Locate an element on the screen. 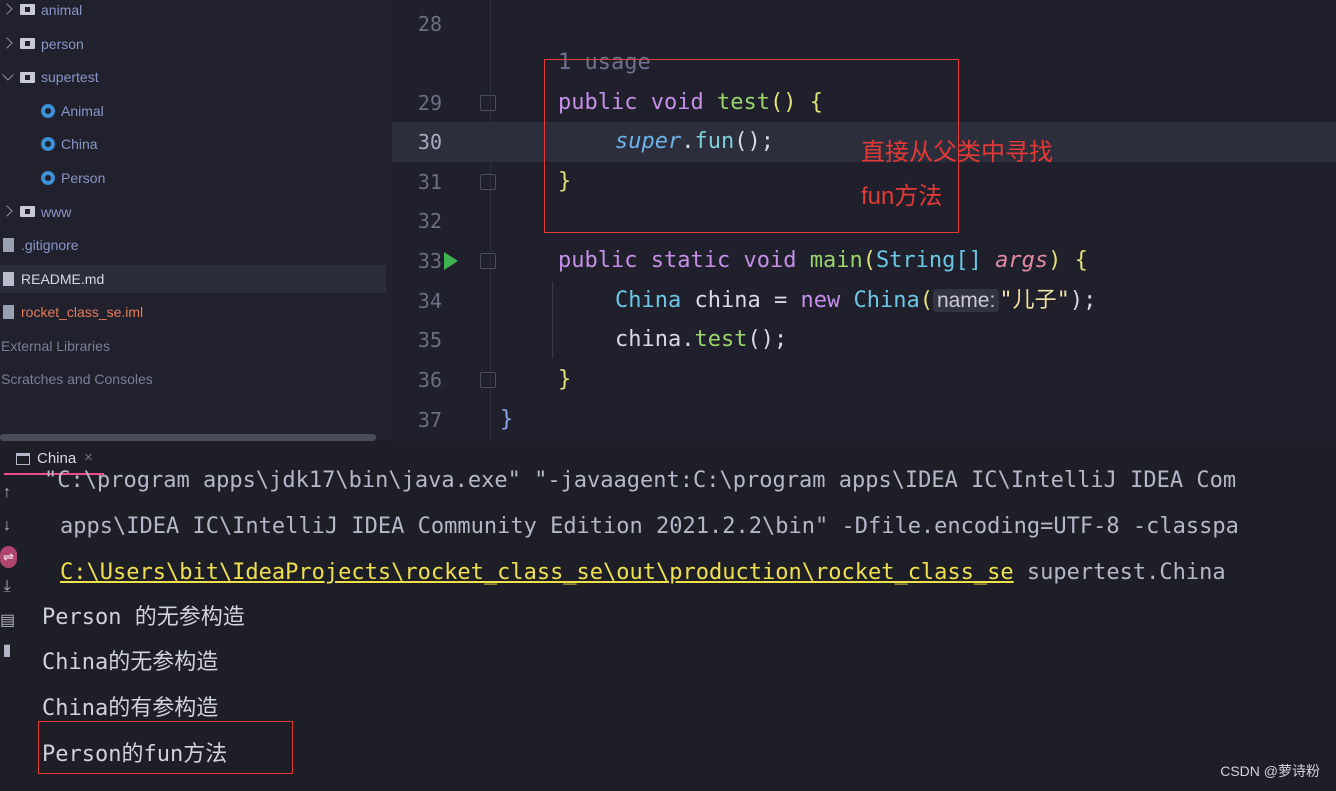 This screenshot has height=791, width=1336. tree-item-external-libraries: External Libraries is located at coordinates (55, 346).